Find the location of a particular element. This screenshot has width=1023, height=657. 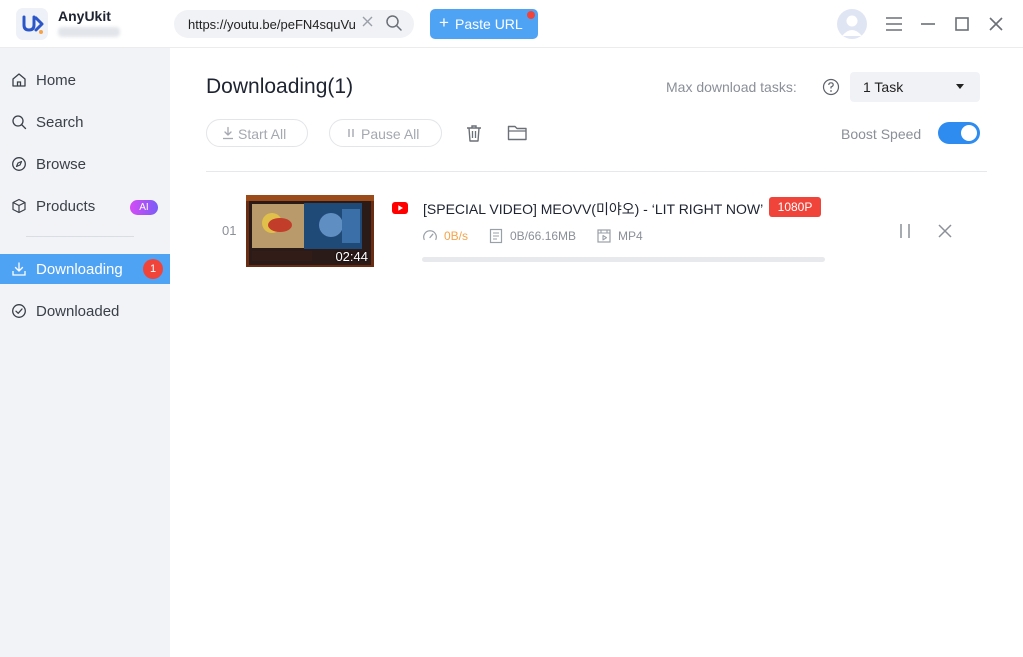

sidebar-item-label: Home is located at coordinates (56, 80).